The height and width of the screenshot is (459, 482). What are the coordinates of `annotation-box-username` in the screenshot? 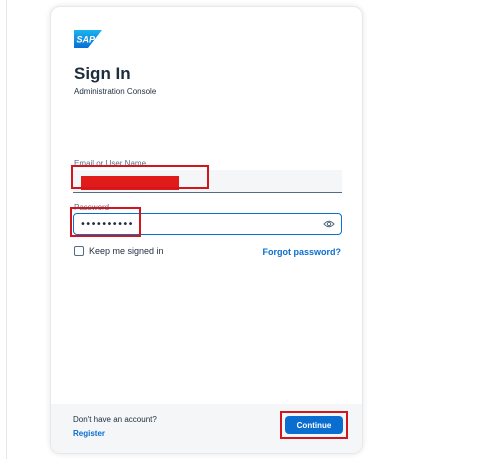 It's located at (140, 177).